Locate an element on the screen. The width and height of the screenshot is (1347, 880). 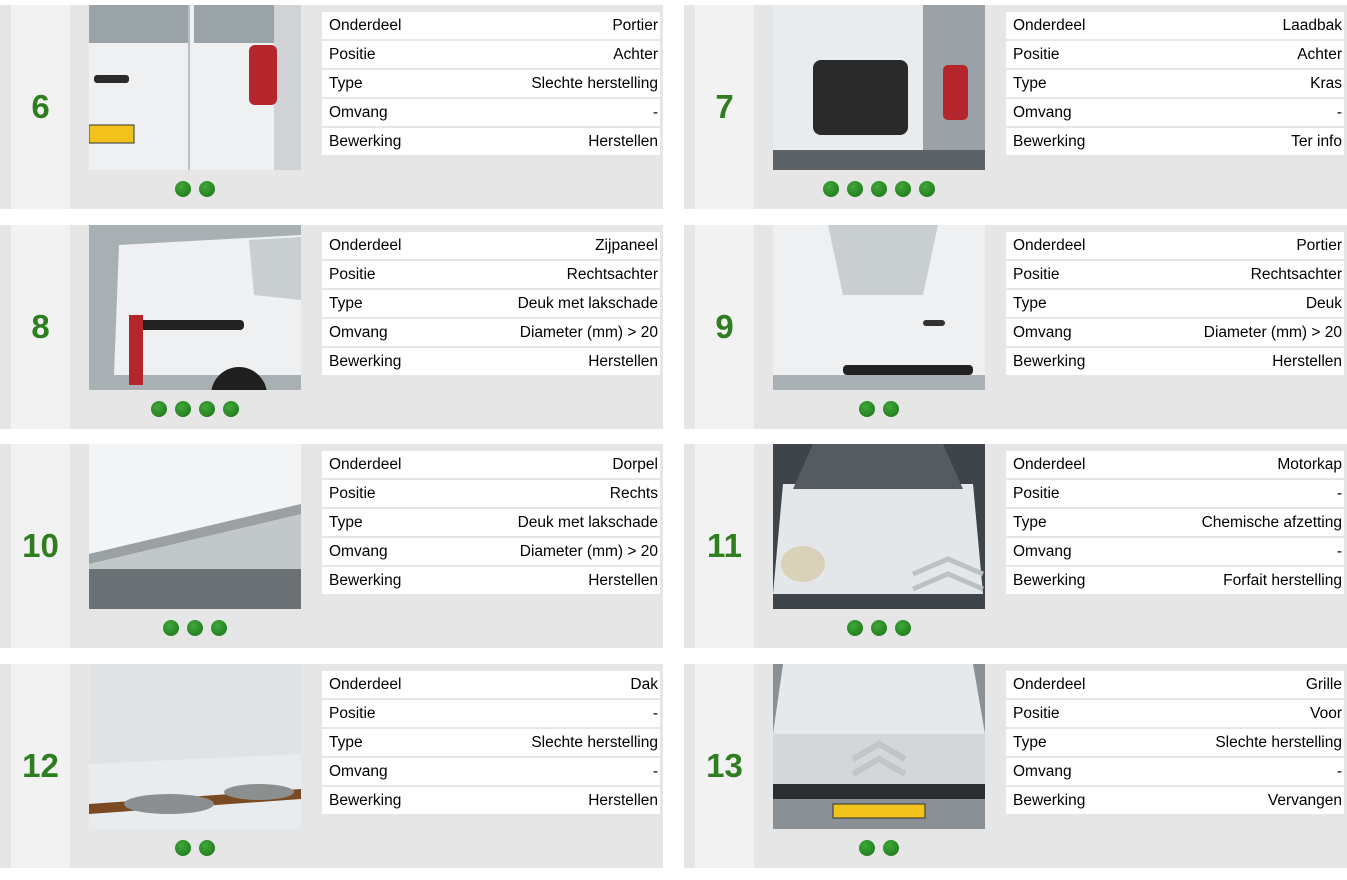
detail-value: Dak is located at coordinates (555, 684).